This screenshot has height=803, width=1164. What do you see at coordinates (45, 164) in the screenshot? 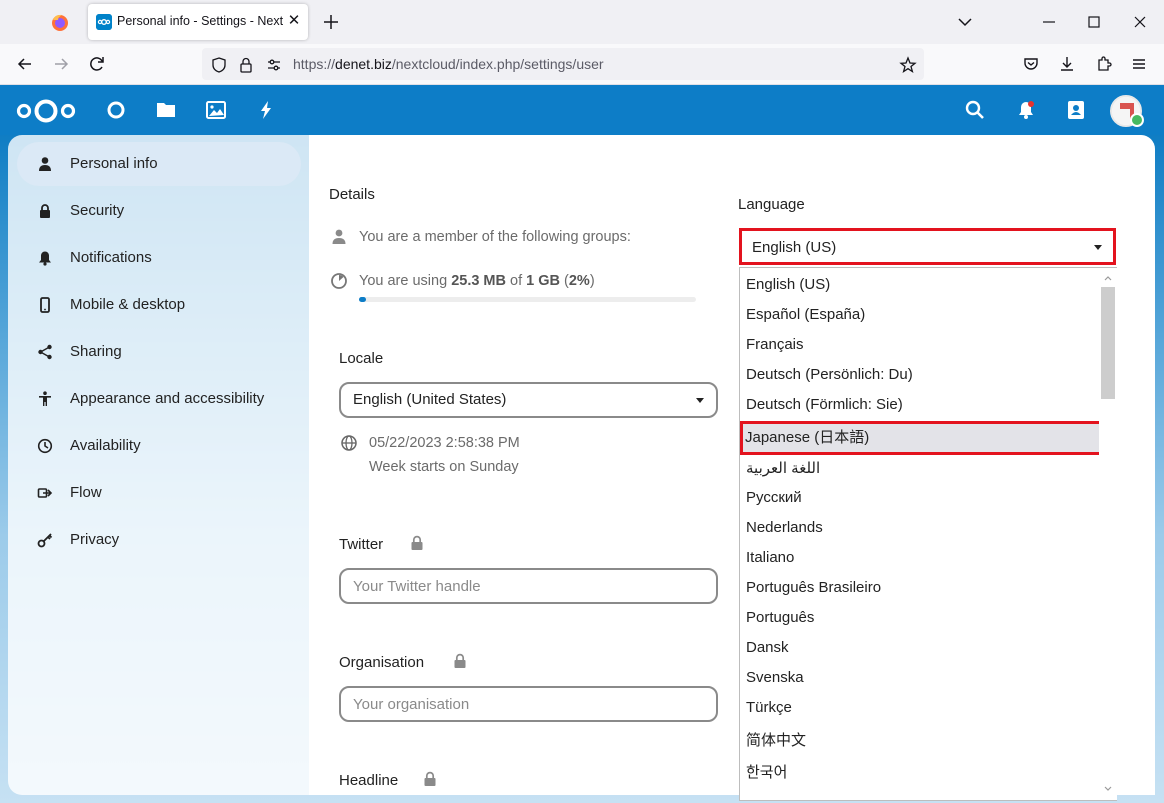
I see `user-icon` at bounding box center [45, 164].